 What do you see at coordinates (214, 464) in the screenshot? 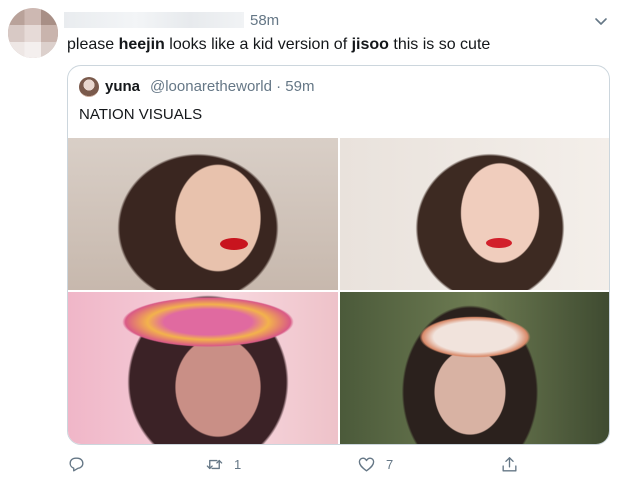
I see `retweet-icon` at bounding box center [214, 464].